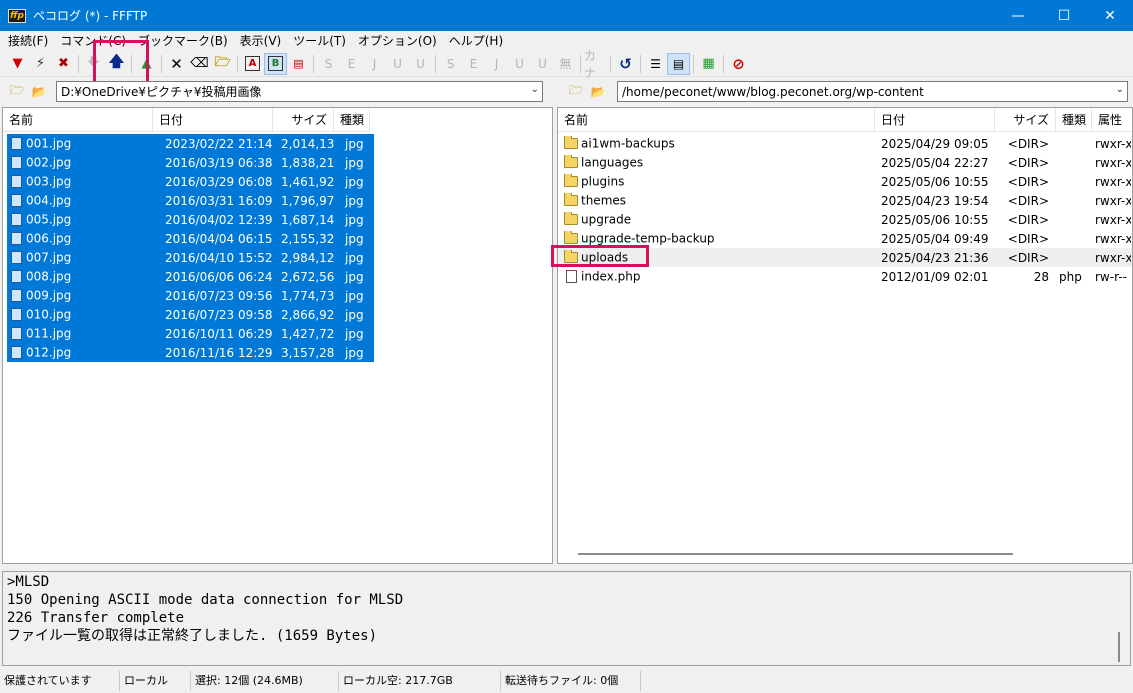  Describe the element at coordinates (595, 64) in the screenshot. I see `kana-conversion-button: カナ` at that location.